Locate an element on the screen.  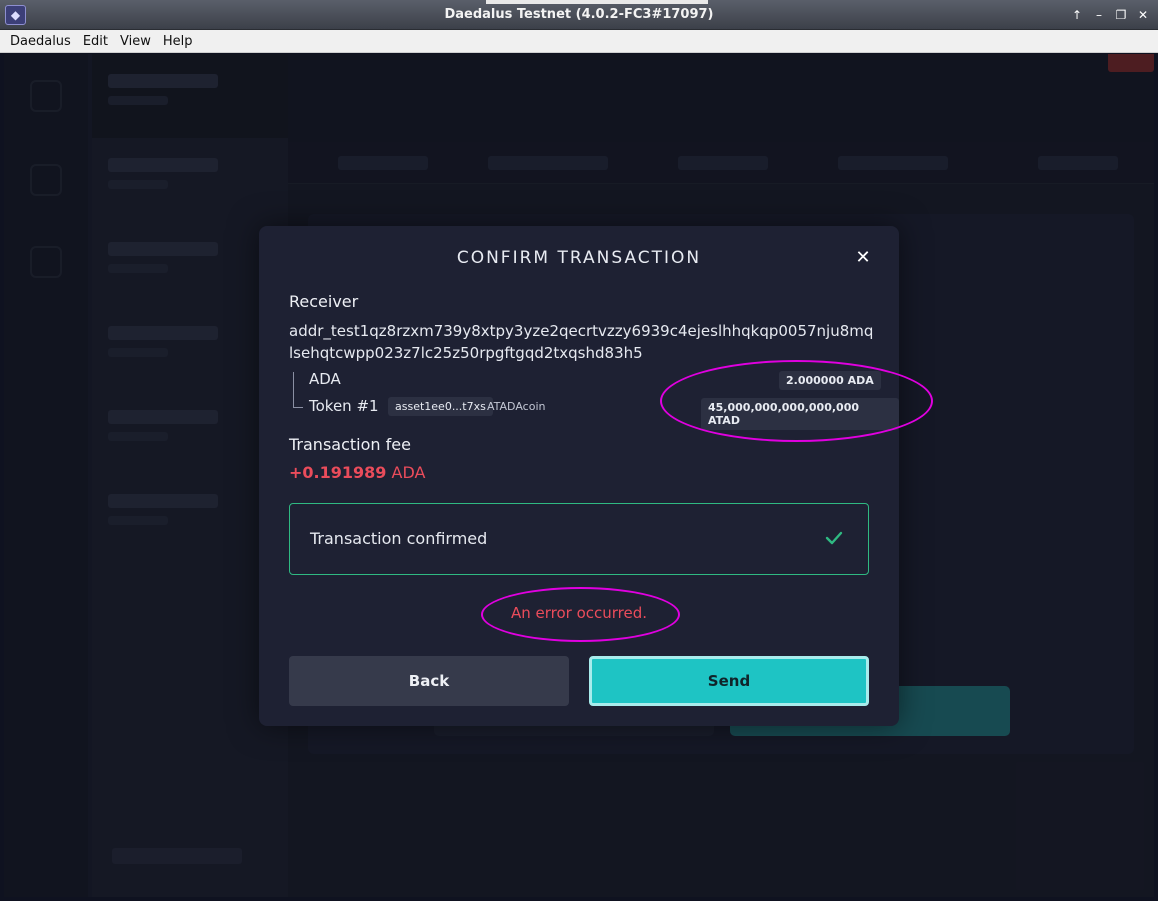
window-title: Daedalus Testnet (4.0.2-FC3#17097) is located at coordinates (579, 14).